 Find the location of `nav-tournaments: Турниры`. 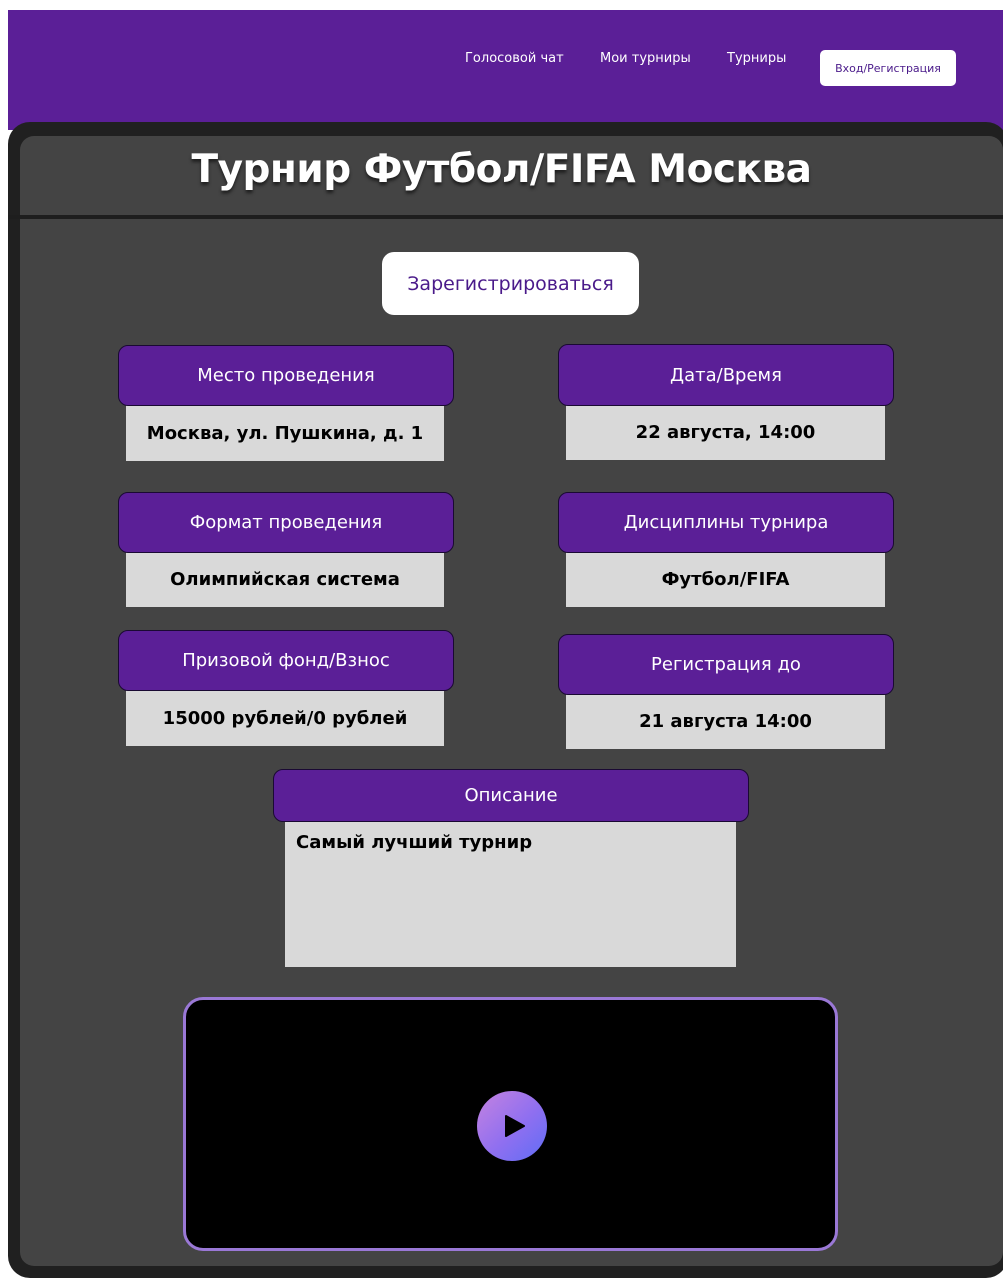

nav-tournaments: Турниры is located at coordinates (756, 58).